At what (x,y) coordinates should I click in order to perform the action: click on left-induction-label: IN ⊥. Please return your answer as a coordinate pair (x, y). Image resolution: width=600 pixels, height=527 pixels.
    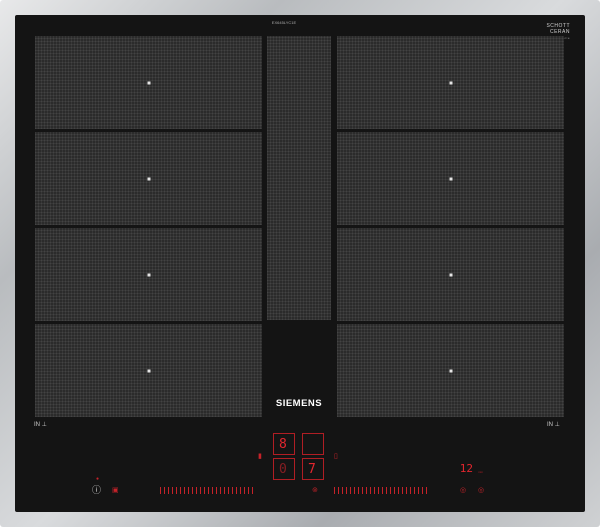
    Looking at the image, I should click on (40, 424).